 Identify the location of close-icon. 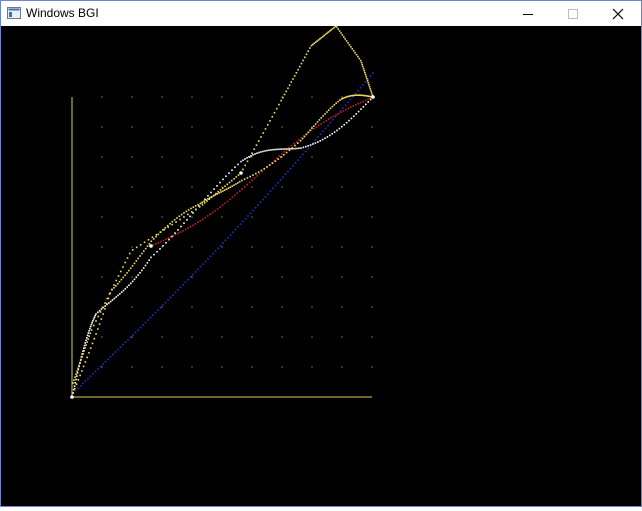
(617, 13).